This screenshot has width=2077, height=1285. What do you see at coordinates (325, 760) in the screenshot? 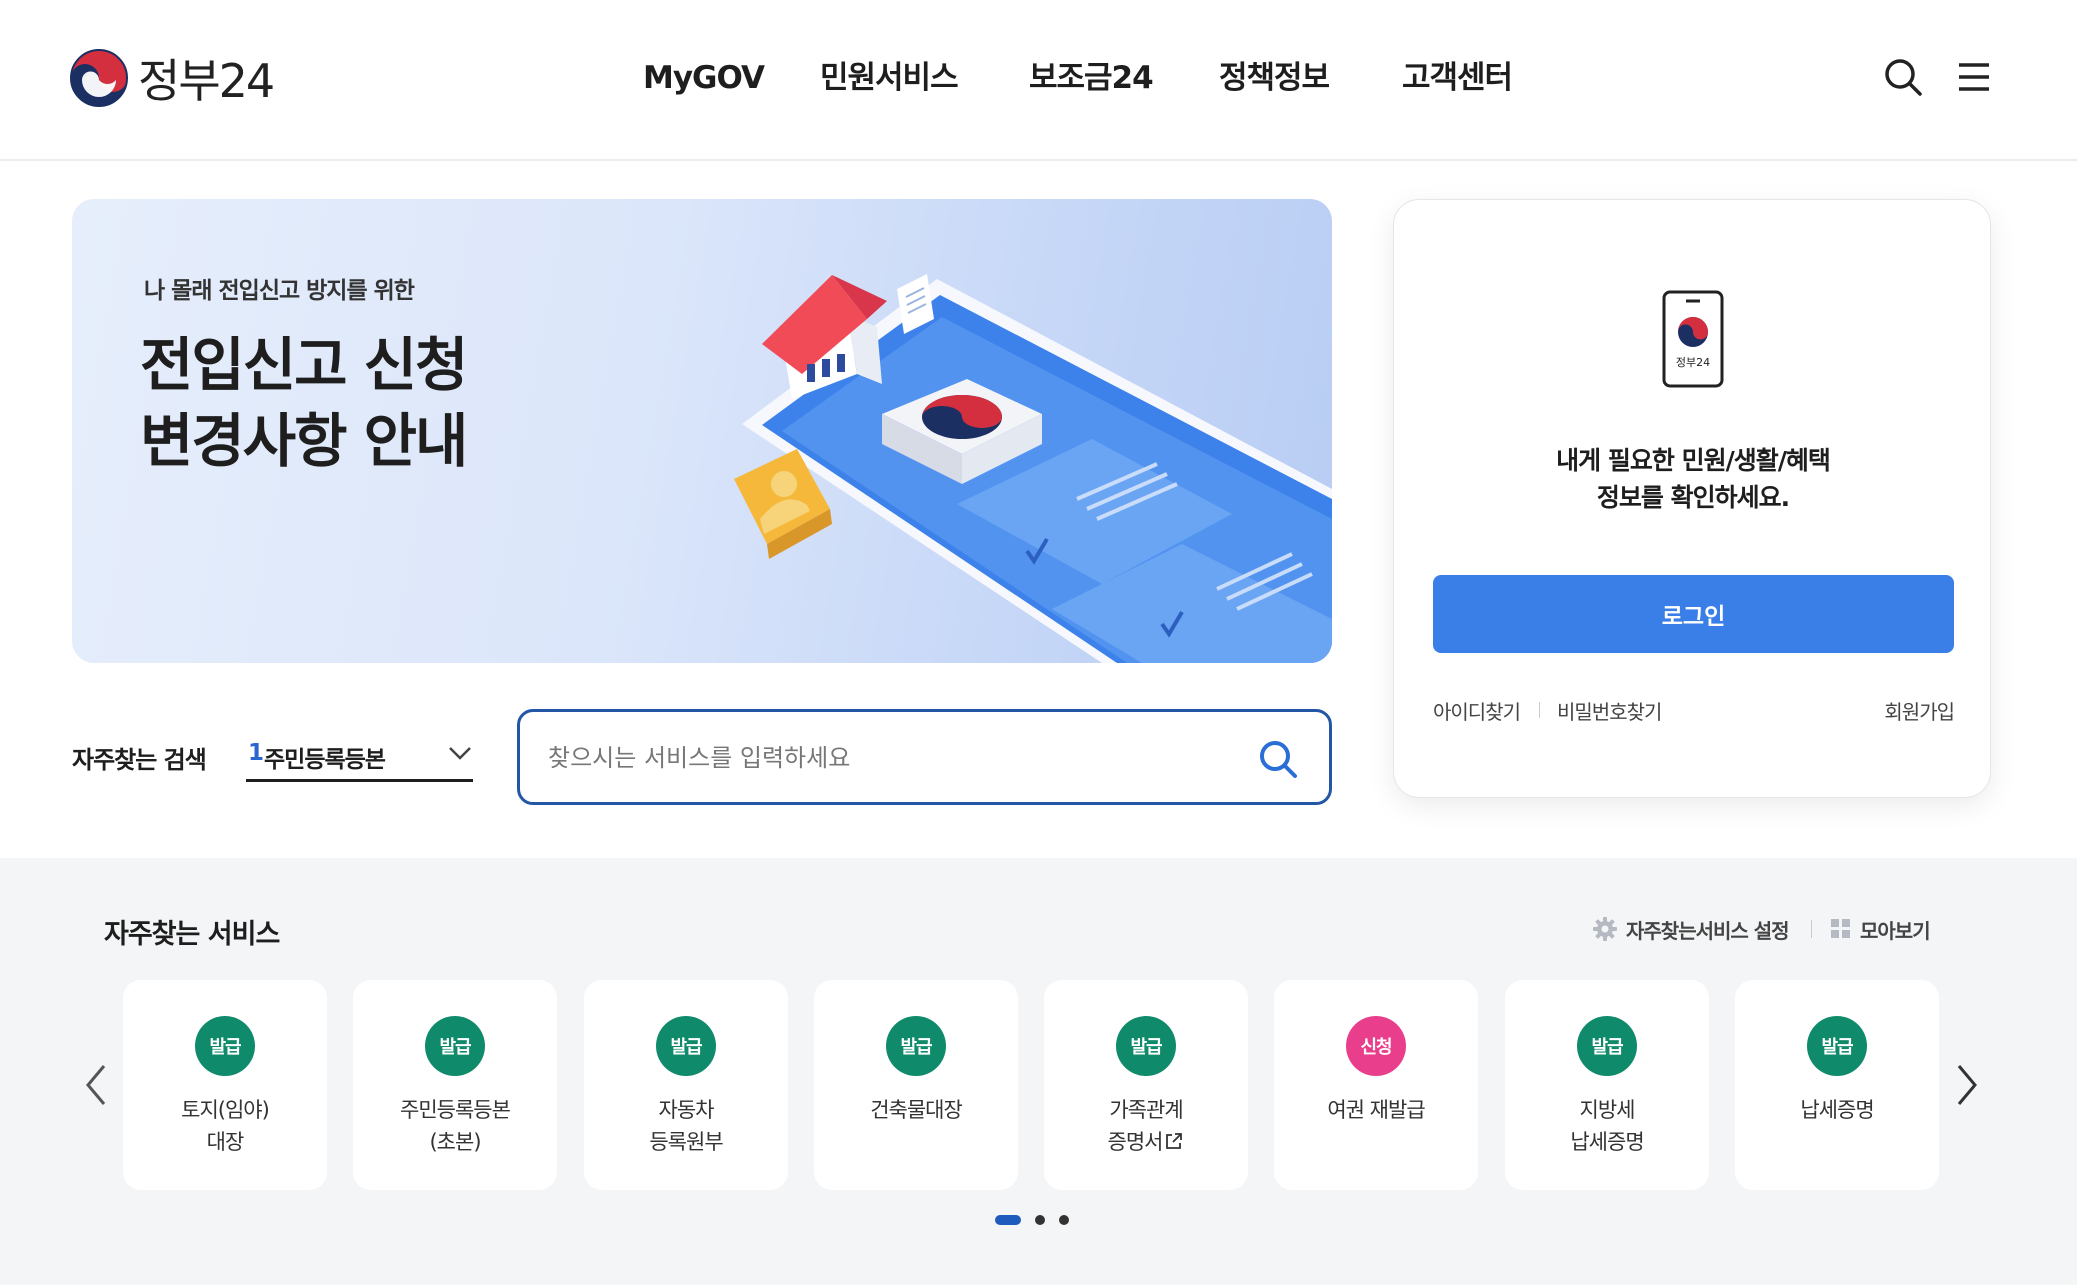
I see `frequent-search-keyword: 주민등록등본` at bounding box center [325, 760].